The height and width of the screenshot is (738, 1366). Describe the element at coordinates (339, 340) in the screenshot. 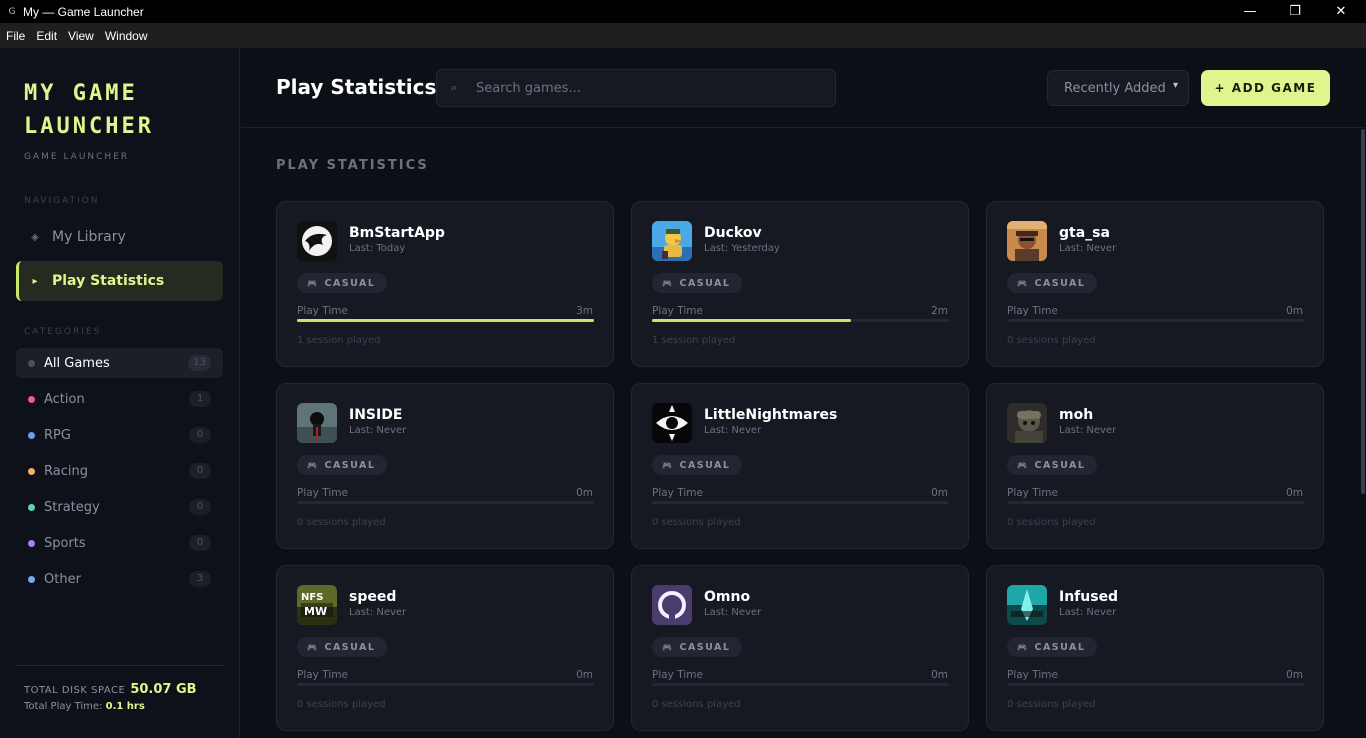

I see `sessions-played: 1 session played` at that location.